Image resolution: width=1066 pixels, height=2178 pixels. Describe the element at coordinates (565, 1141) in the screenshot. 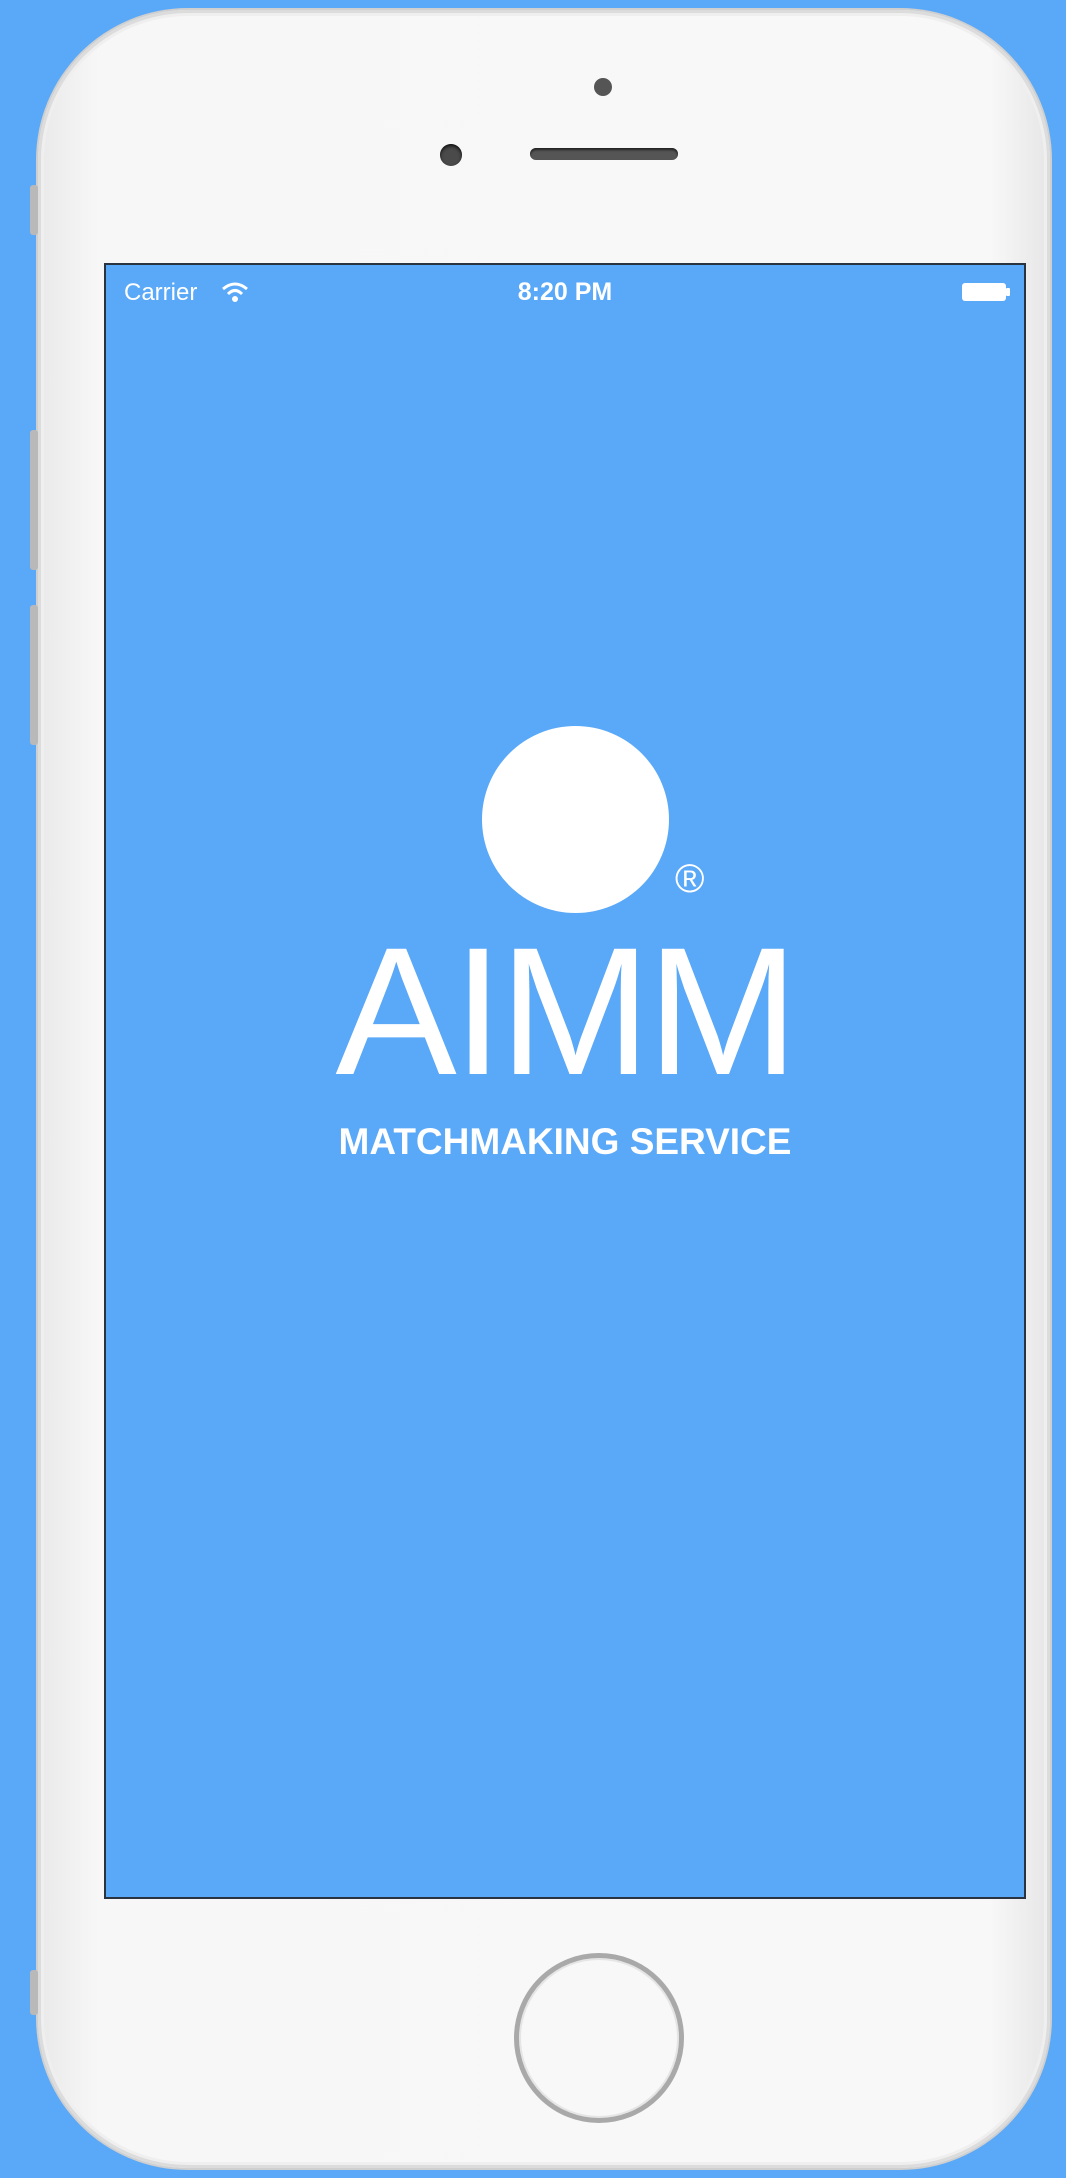

I see `brand-tagline: MATCHMAKING SERVICE` at that location.